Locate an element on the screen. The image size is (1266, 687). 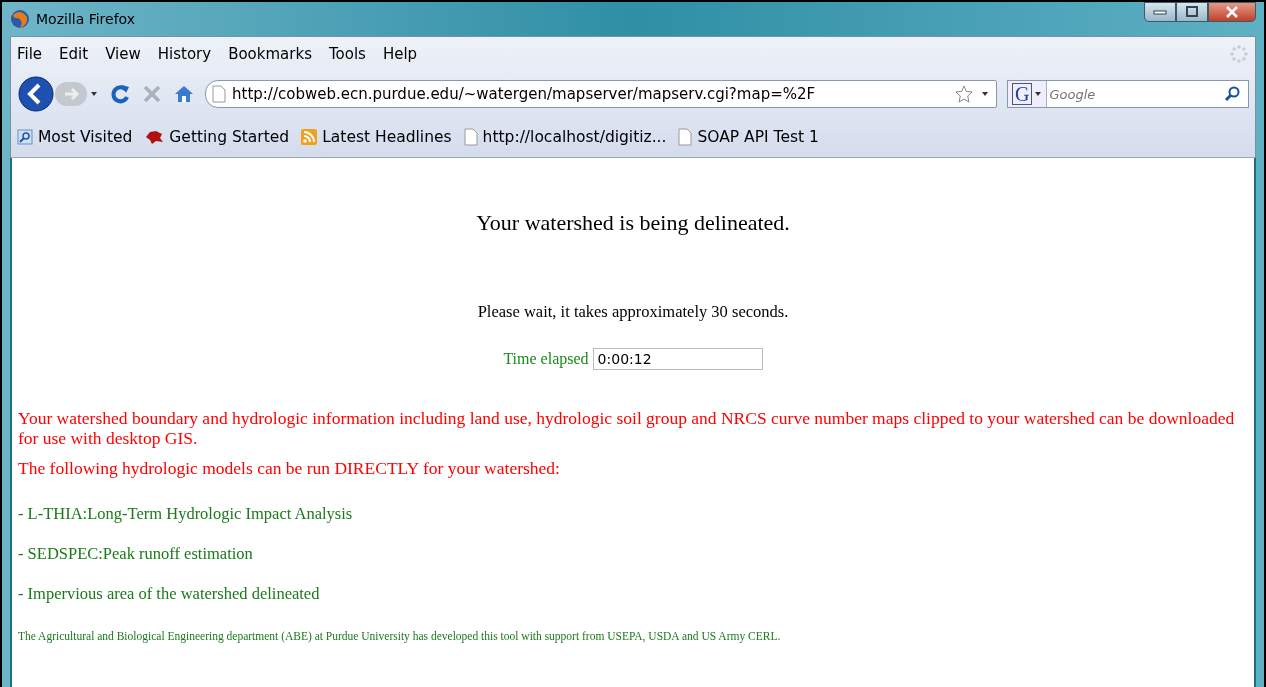
stop-icon is located at coordinates (152, 94).